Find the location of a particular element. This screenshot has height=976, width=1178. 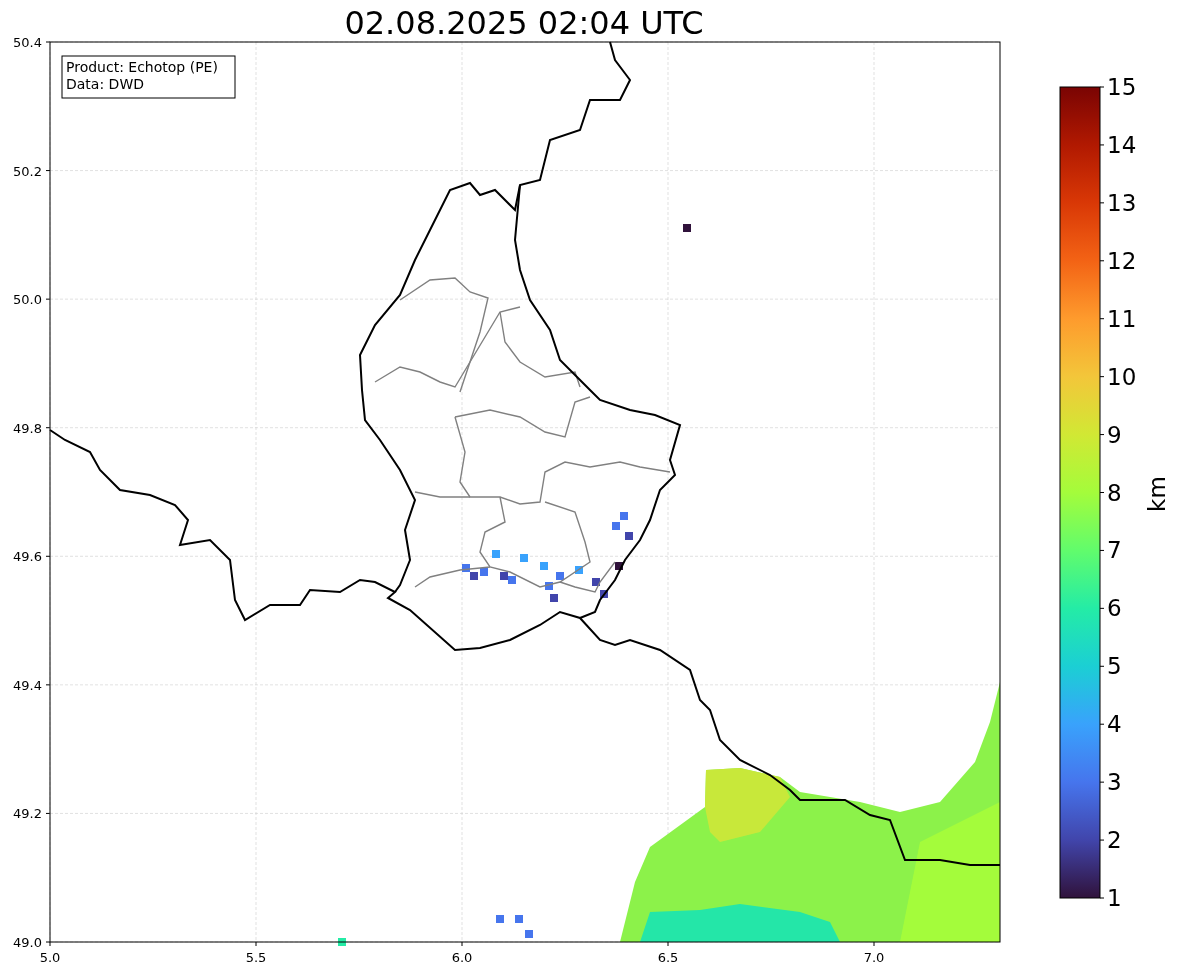

axis-tick-label: 49.6 is located at coordinates (27, 557).